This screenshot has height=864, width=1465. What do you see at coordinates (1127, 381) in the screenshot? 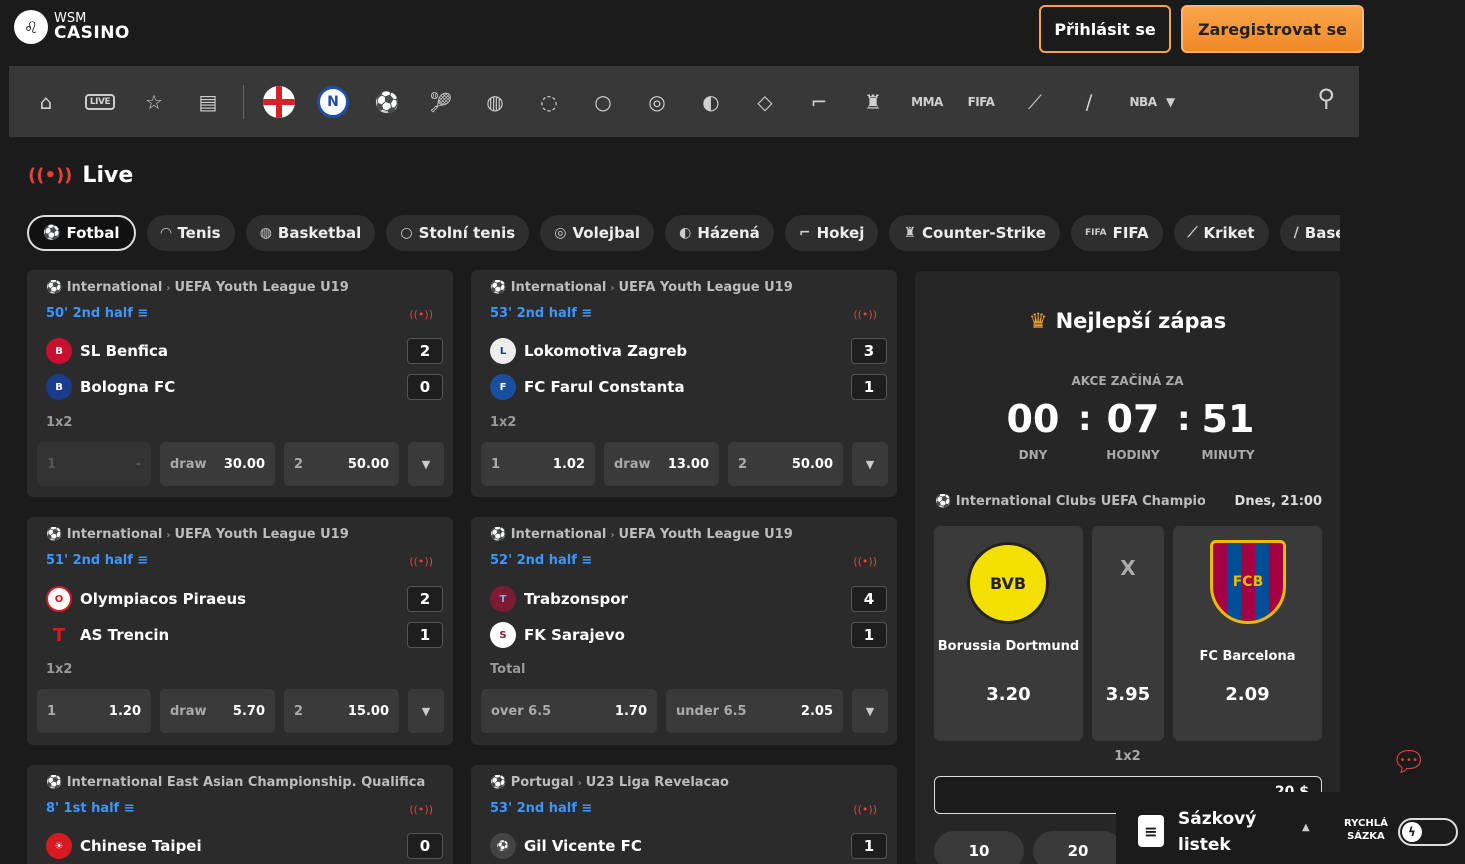
I see `countdown-label: AKCE ZAČÍNÁ ZA` at bounding box center [1127, 381].